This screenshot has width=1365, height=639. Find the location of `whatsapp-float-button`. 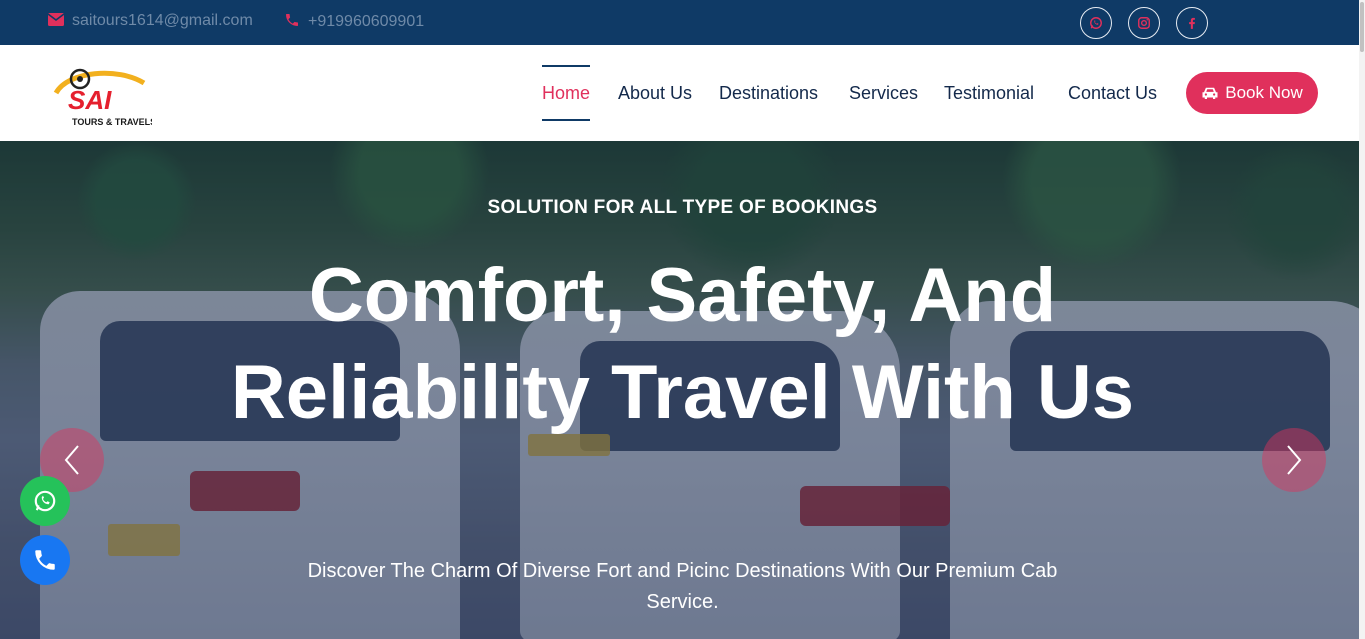

whatsapp-float-button is located at coordinates (45, 501).